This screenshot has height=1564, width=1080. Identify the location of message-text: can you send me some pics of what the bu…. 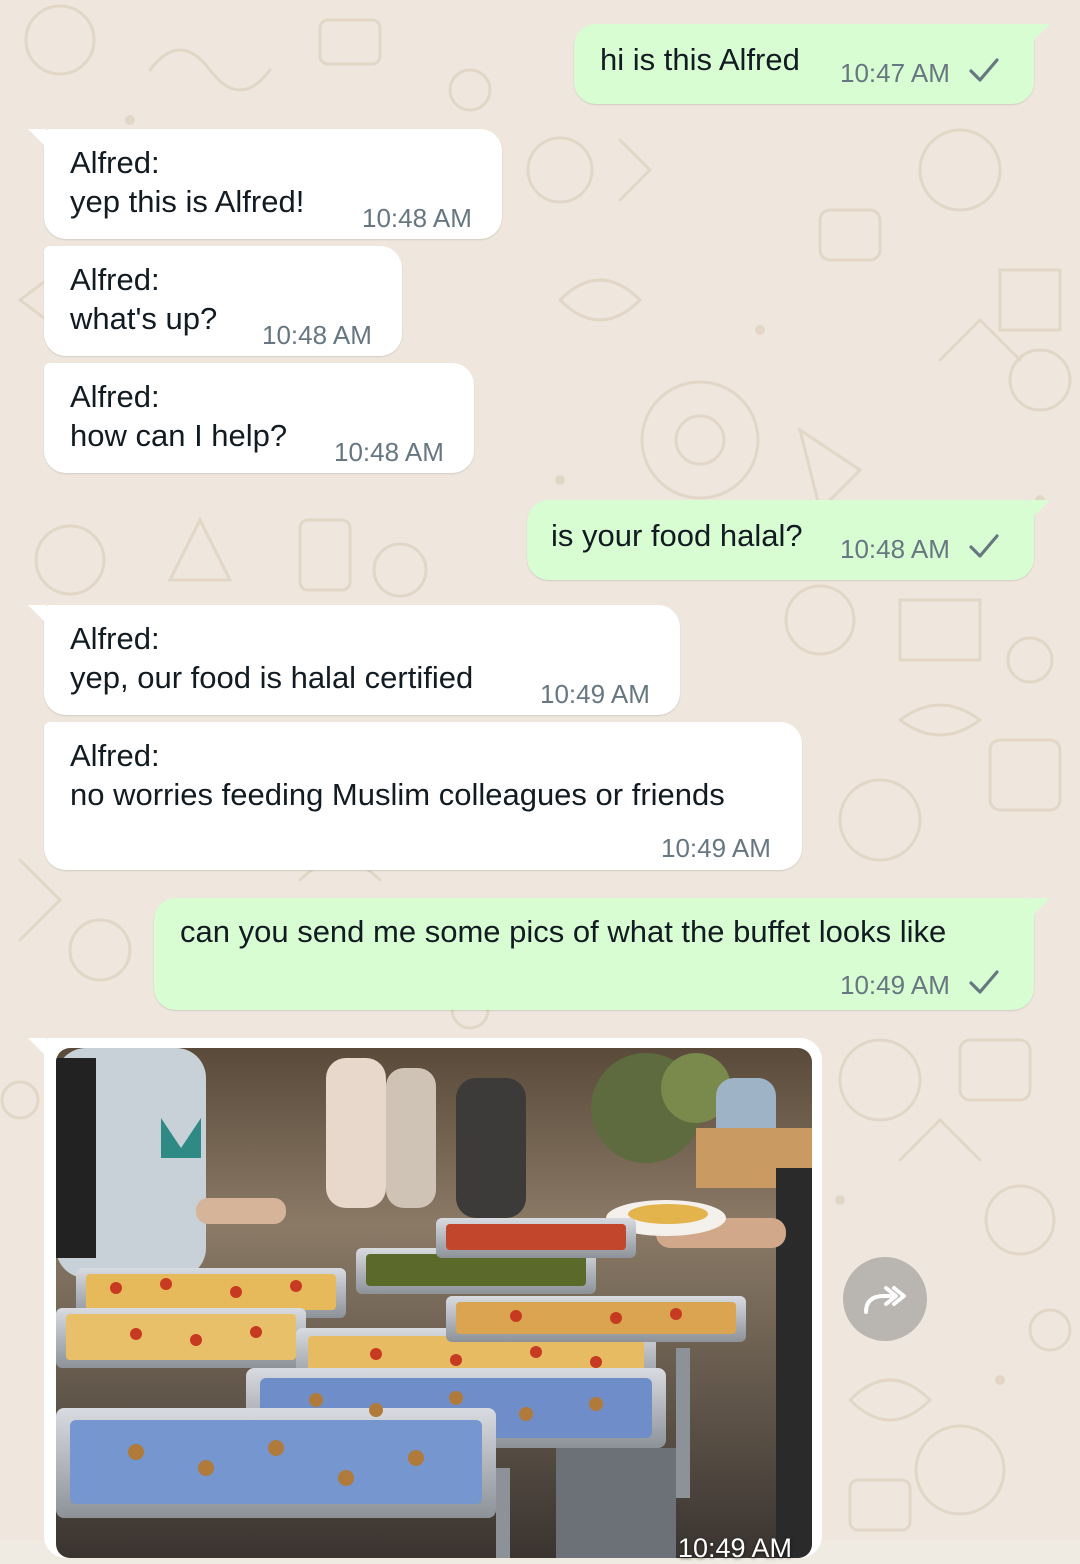
(563, 931).